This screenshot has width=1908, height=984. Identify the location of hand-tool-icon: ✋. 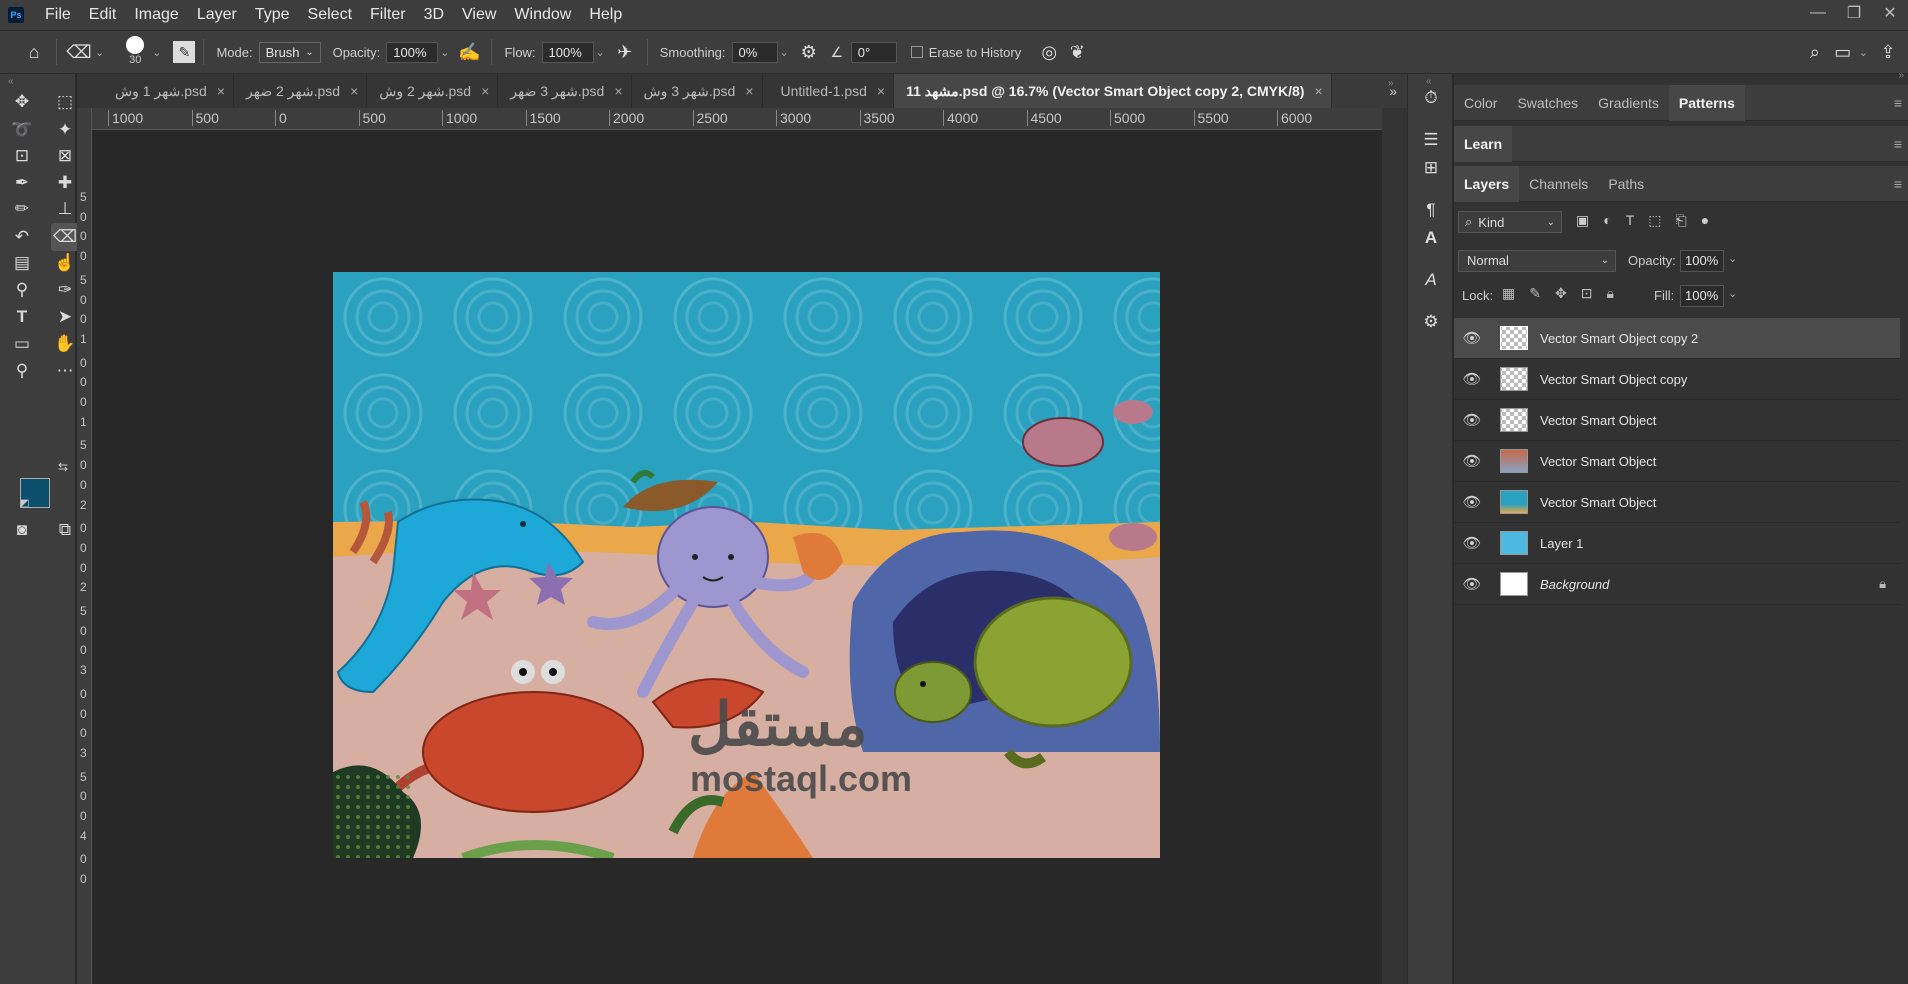
(65, 344).